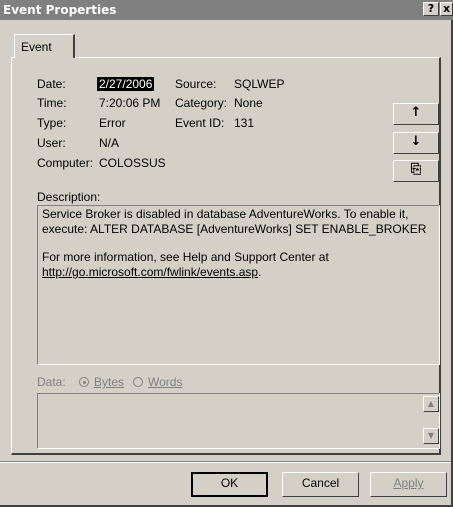  I want to click on link-suffix: ., so click(260, 272).